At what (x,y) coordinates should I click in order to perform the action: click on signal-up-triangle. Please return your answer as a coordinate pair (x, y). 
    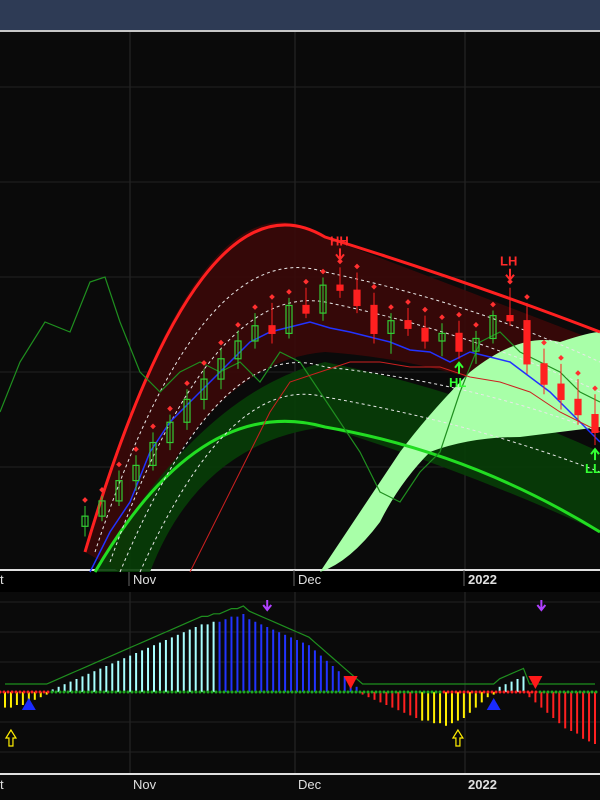
    Looking at the image, I should click on (493, 704).